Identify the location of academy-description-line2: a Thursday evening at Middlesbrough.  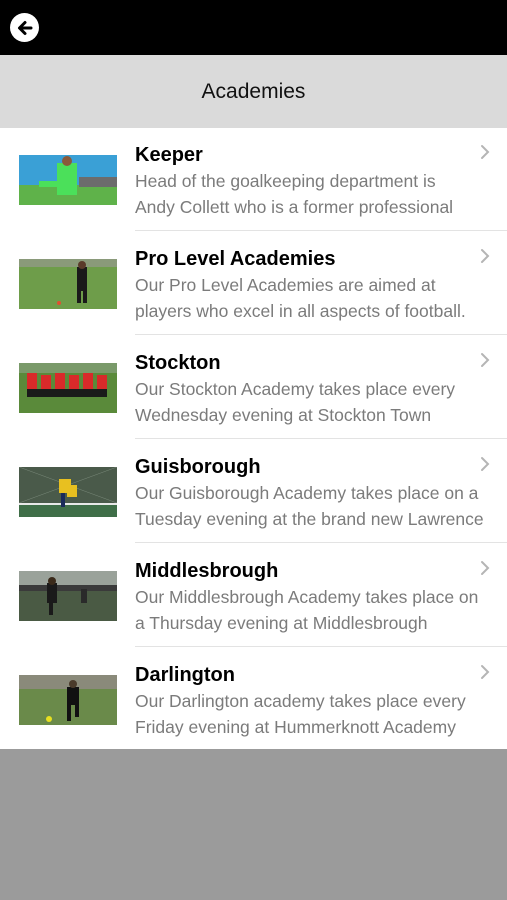
(281, 623).